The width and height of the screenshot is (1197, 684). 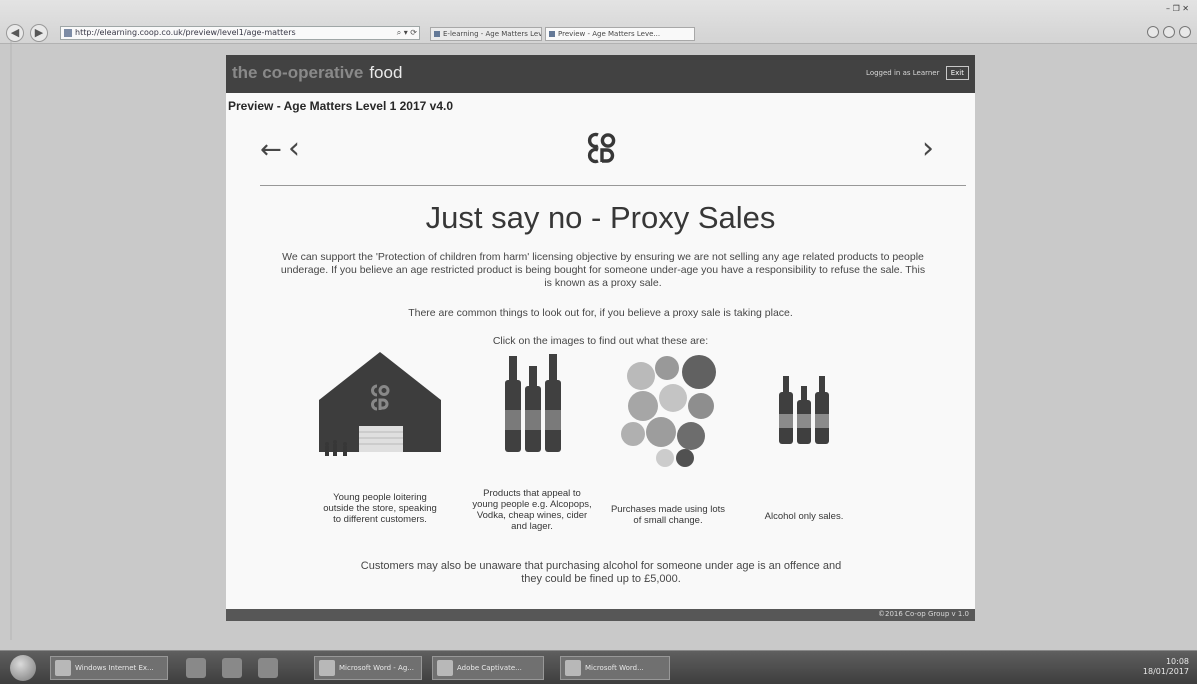 I want to click on page-footer: ©2016 Co-op Group v 1.0, so click(x=600, y=615).